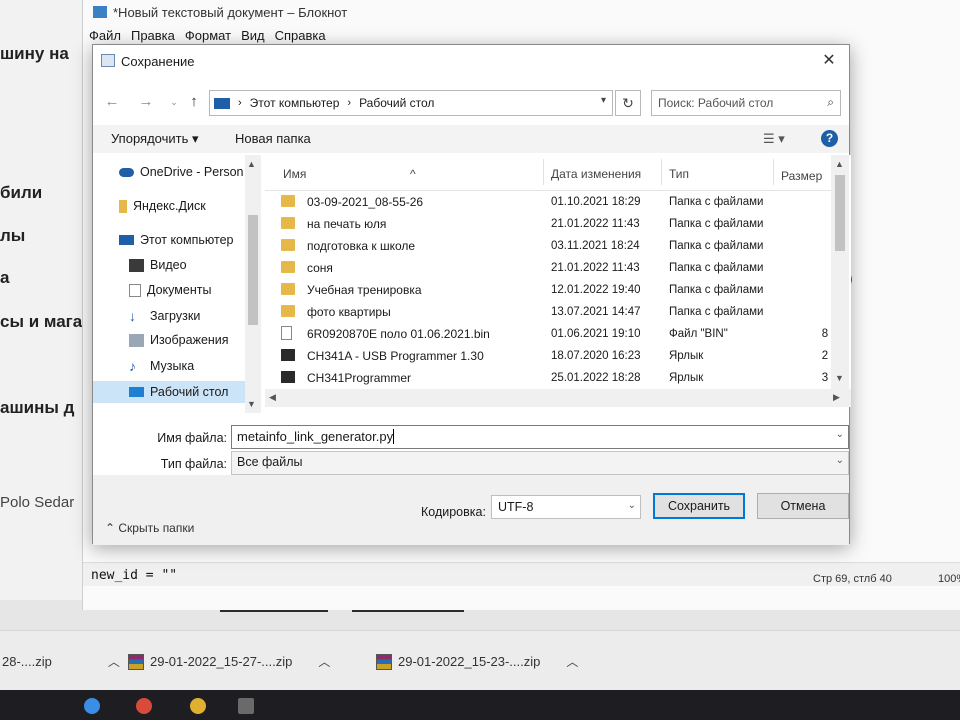  What do you see at coordinates (21, 192) in the screenshot?
I see `bg-text-line: били` at bounding box center [21, 192].